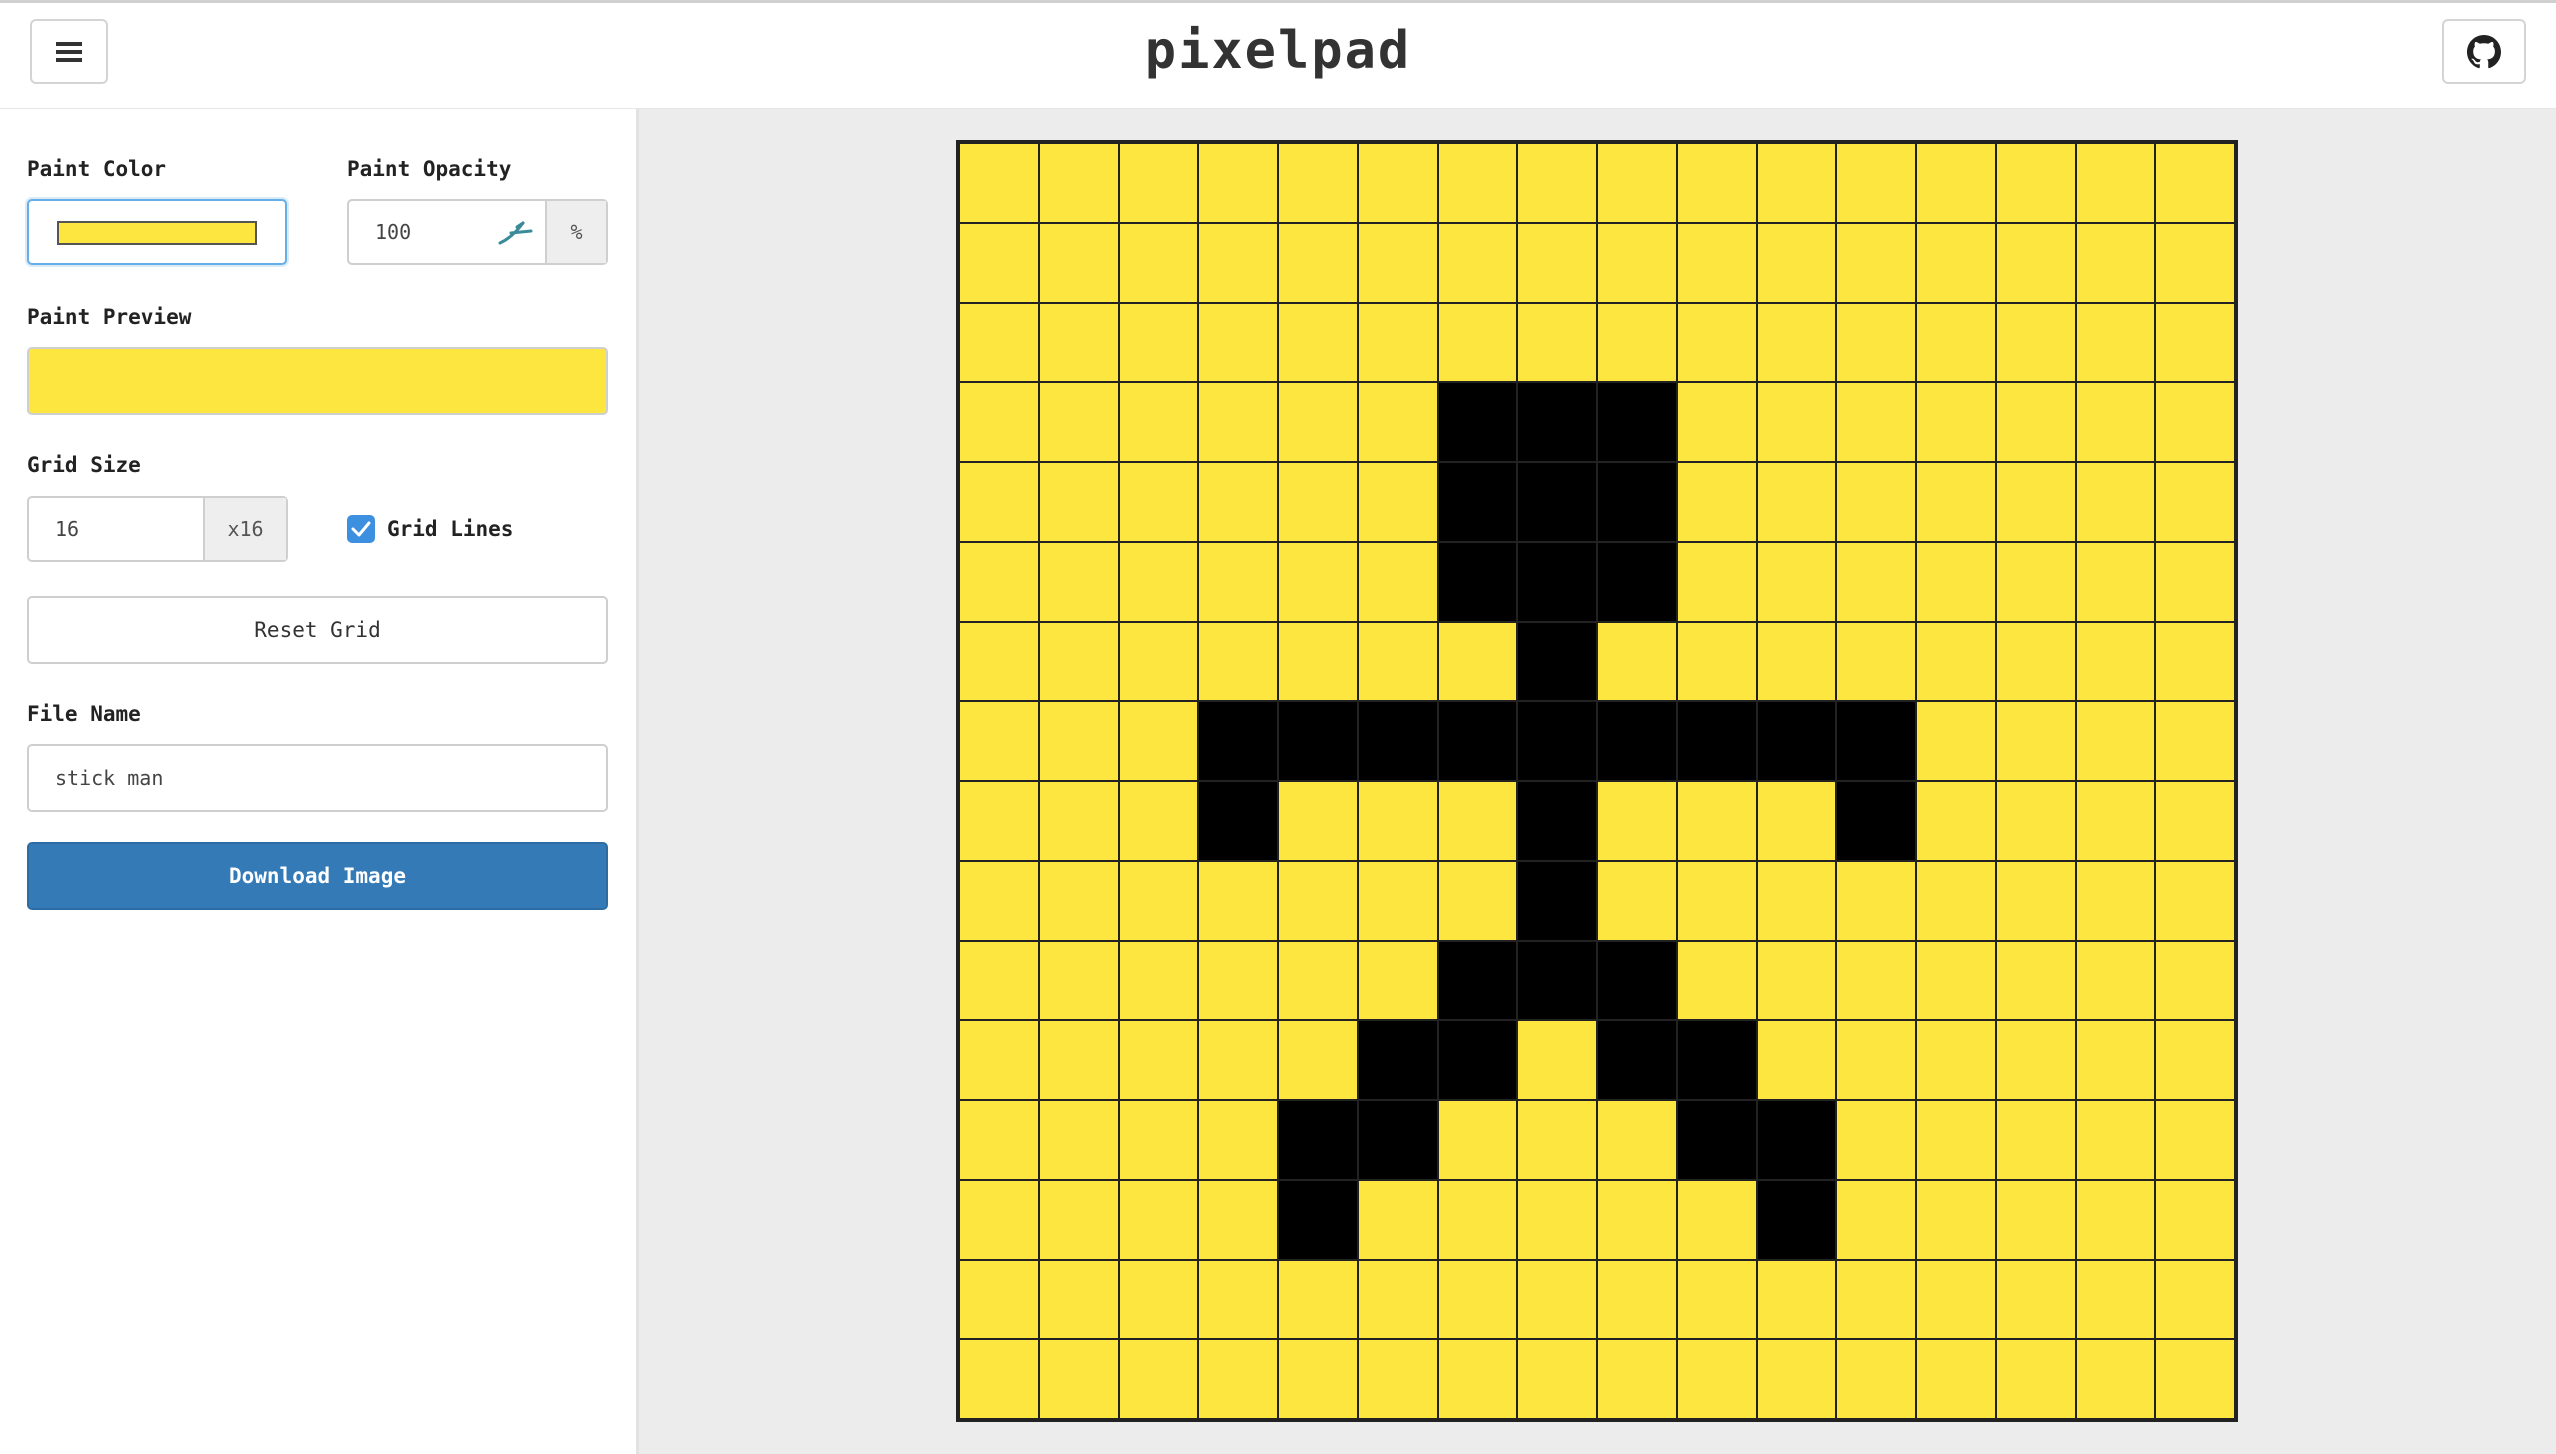 The width and height of the screenshot is (2556, 1454). I want to click on paint-color-picker, so click(157, 232).